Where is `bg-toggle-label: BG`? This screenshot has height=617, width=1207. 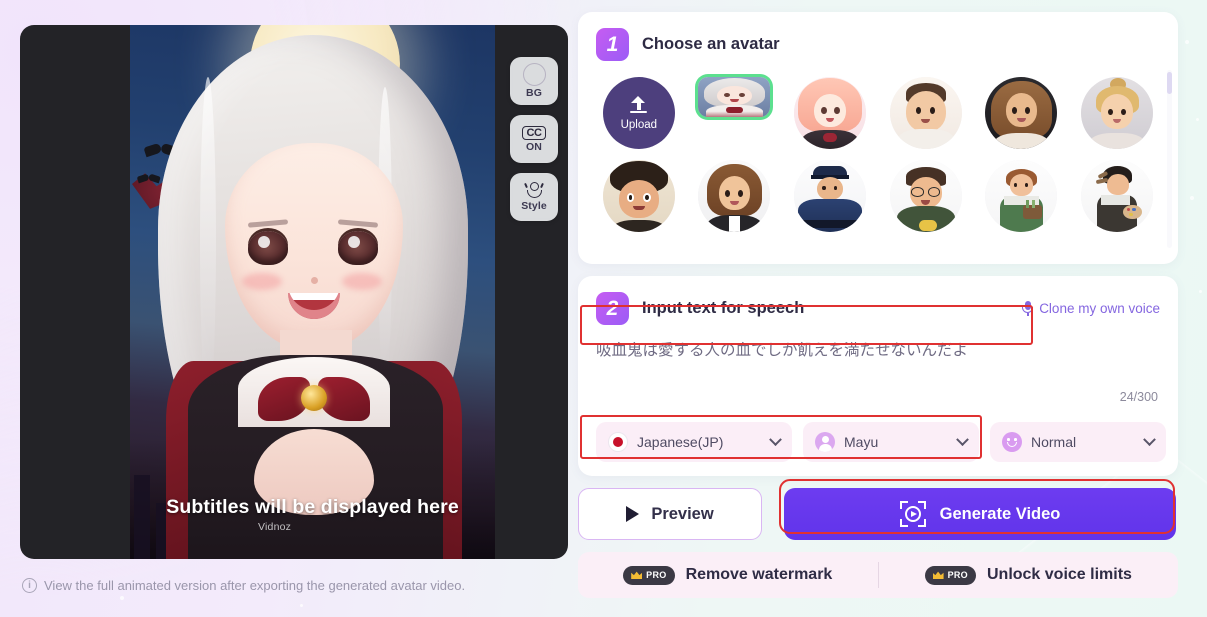 bg-toggle-label: BG is located at coordinates (534, 93).